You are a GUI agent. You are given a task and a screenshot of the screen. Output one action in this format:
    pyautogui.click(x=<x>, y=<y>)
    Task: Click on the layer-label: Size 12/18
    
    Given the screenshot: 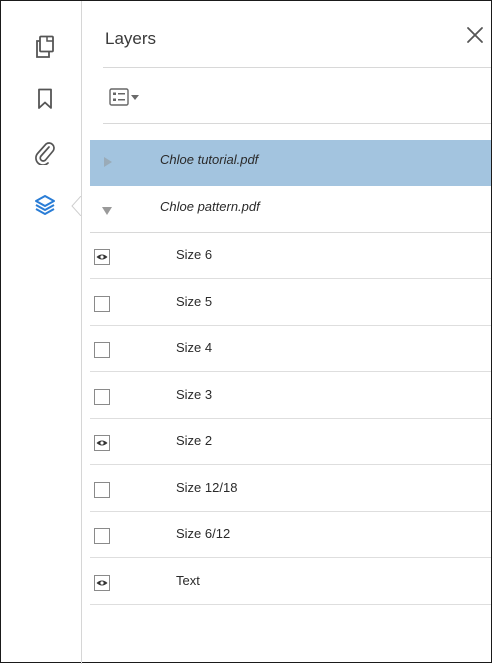 What is the action you would take?
    pyautogui.click(x=207, y=487)
    